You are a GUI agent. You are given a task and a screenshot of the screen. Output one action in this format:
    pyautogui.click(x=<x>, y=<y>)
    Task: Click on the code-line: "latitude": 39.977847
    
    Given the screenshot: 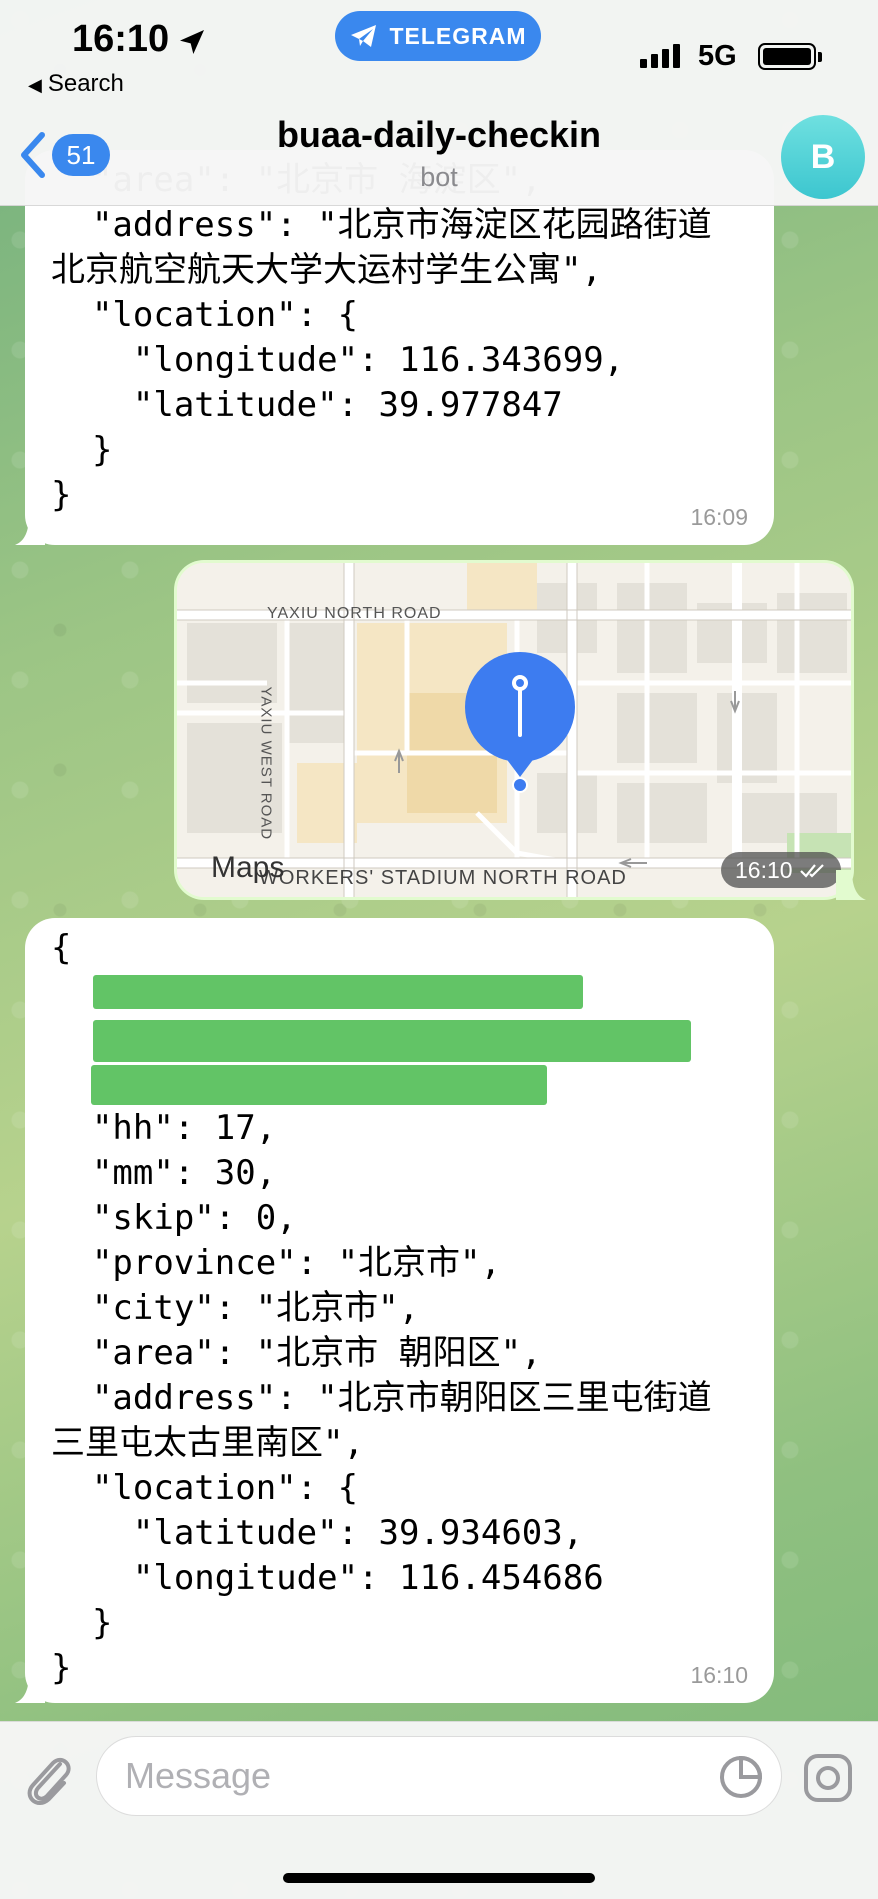 What is the action you would take?
    pyautogui.click(x=307, y=405)
    